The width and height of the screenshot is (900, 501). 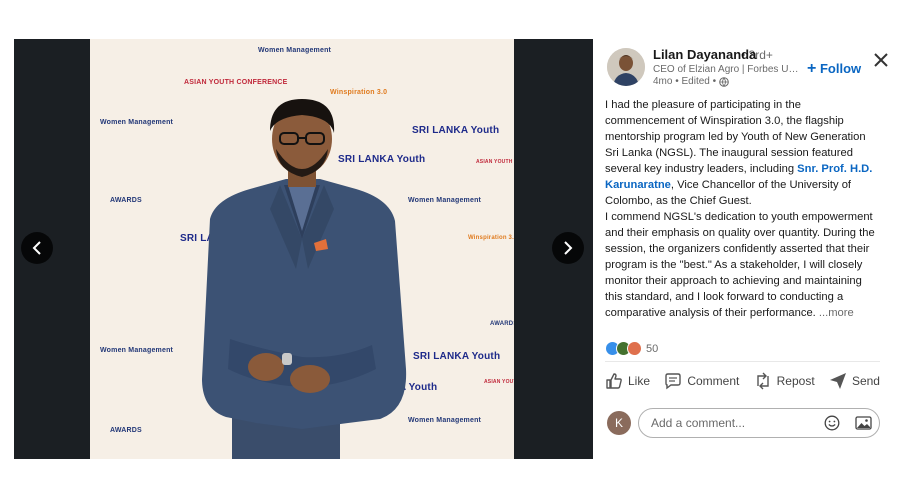 What do you see at coordinates (724, 81) in the screenshot?
I see `globe-icon` at bounding box center [724, 81].